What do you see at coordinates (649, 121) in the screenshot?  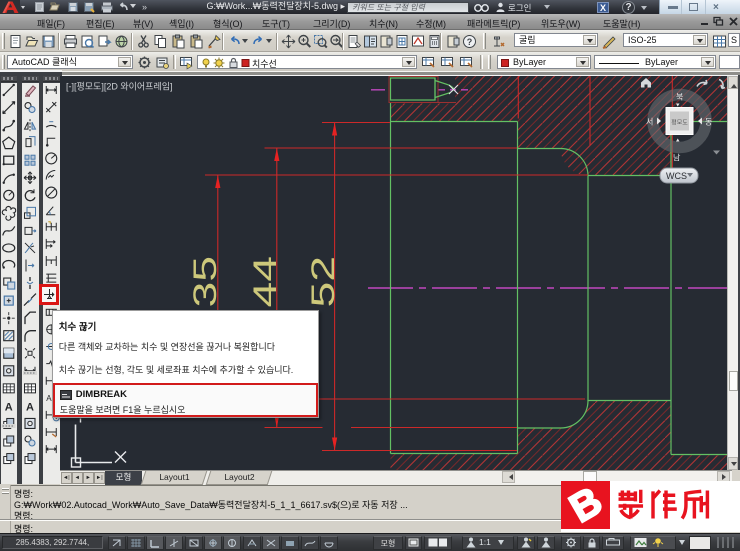 I see `svg-text: 서` at bounding box center [649, 121].